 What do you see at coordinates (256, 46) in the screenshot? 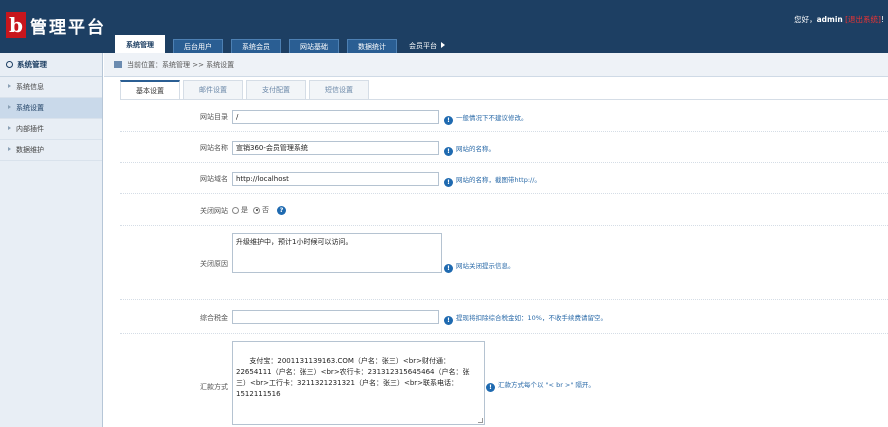
I see `nav-tab-members: 系统会员` at bounding box center [256, 46].